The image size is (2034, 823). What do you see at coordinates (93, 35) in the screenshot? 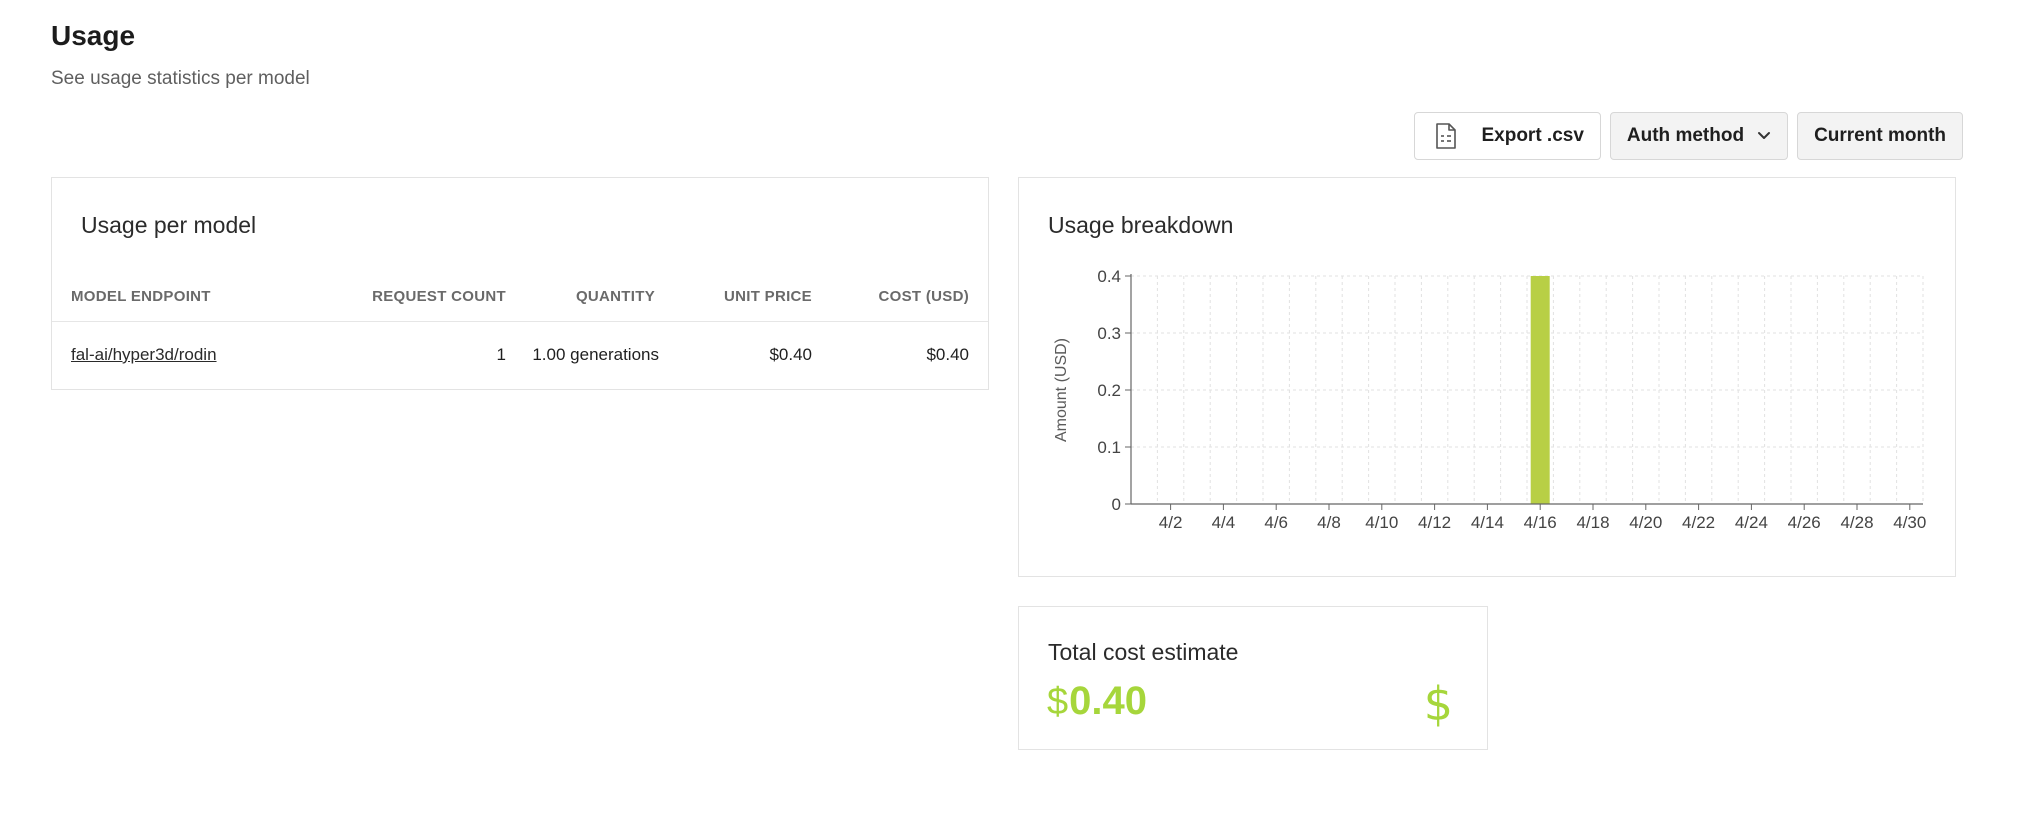
I see `page-title: Usage` at bounding box center [93, 35].